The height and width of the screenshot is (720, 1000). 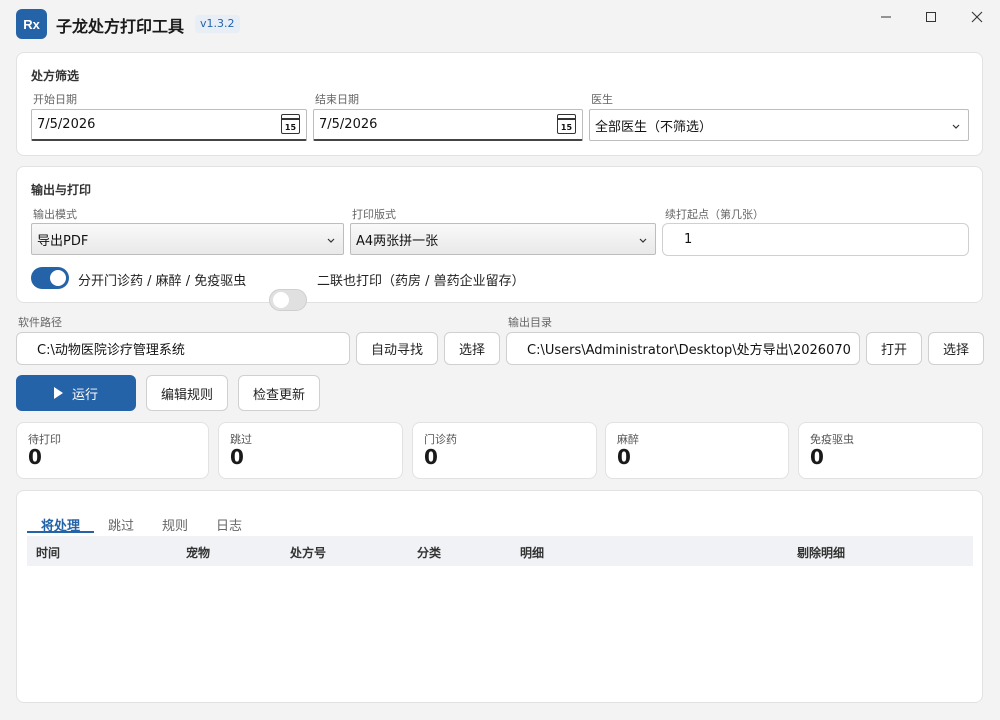 I want to click on filter-section-title: 处方筛选, so click(x=55, y=76).